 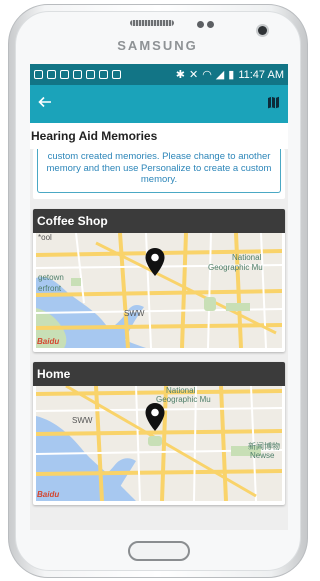 What do you see at coordinates (51, 74) in the screenshot?
I see `link-icon` at bounding box center [51, 74].